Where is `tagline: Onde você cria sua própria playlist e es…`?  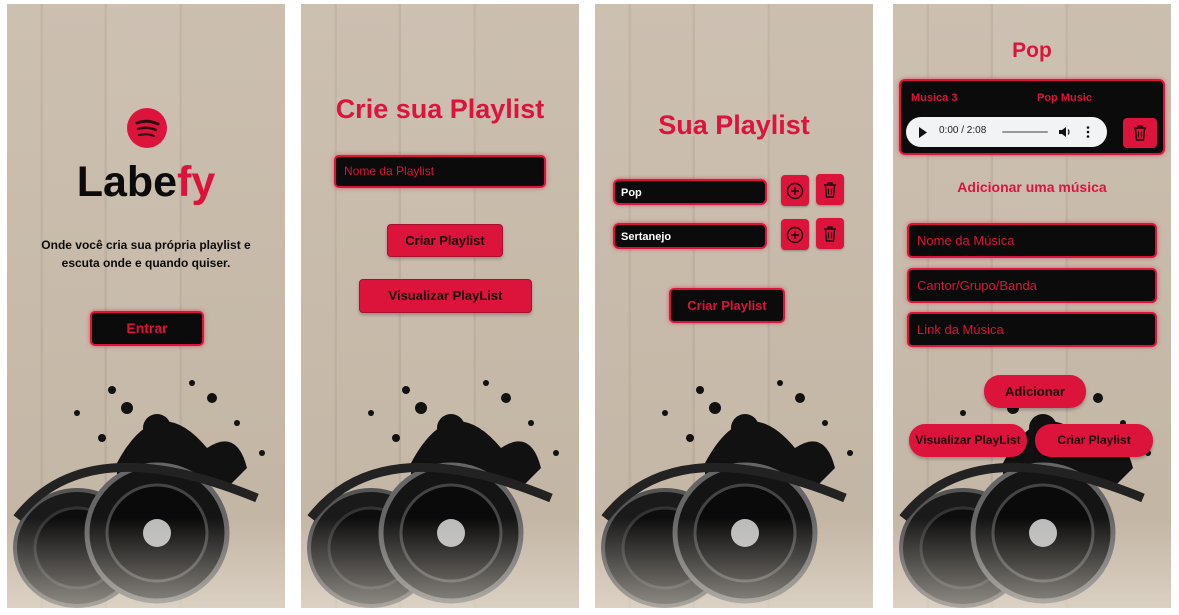
tagline: Onde você cria sua própria playlist e es… is located at coordinates (146, 254).